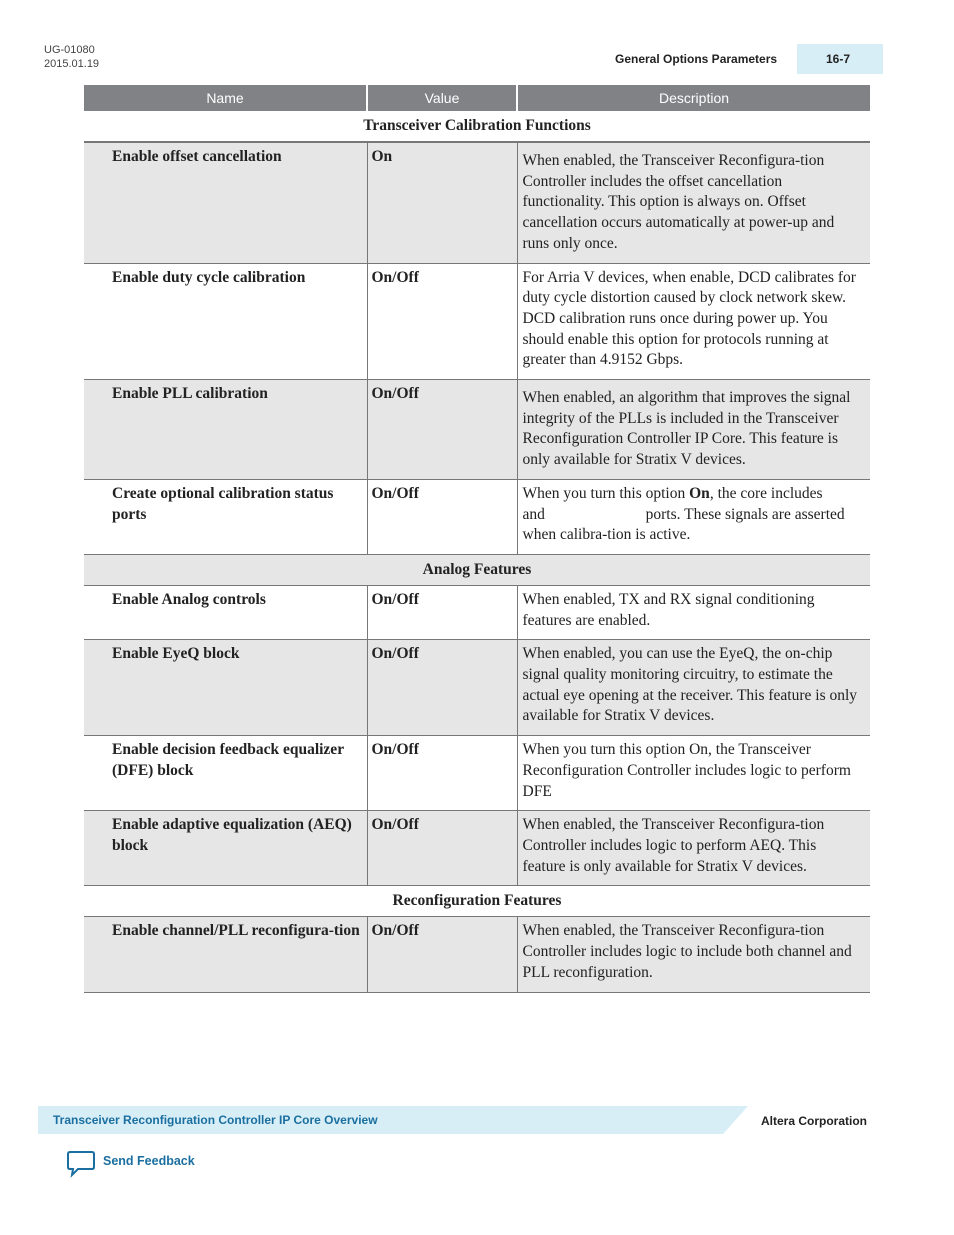 The image size is (954, 1235). I want to click on section-title: Analog Features, so click(477, 570).